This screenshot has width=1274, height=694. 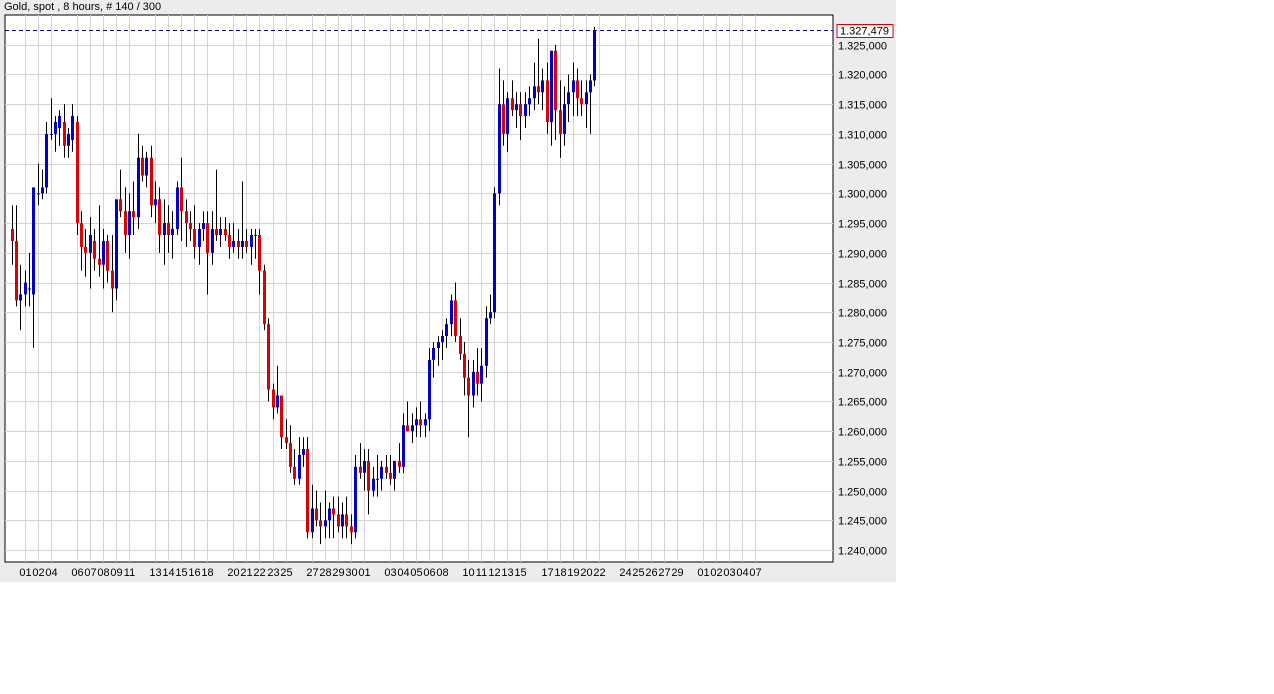 What do you see at coordinates (864, 32) in the screenshot?
I see `last-price-label: 1.327,479` at bounding box center [864, 32].